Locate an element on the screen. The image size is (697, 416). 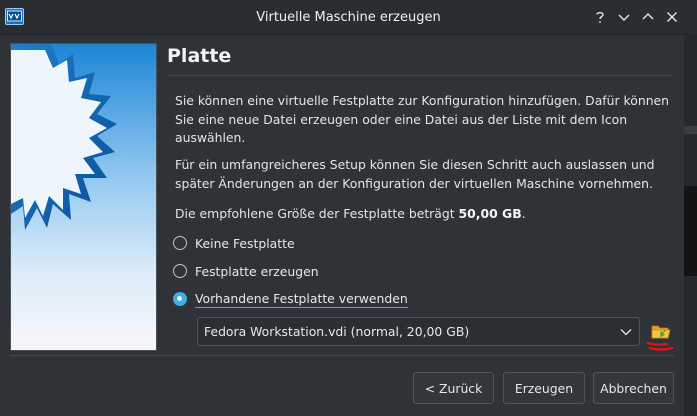
choose-disk-folder-icon is located at coordinates (661, 331).